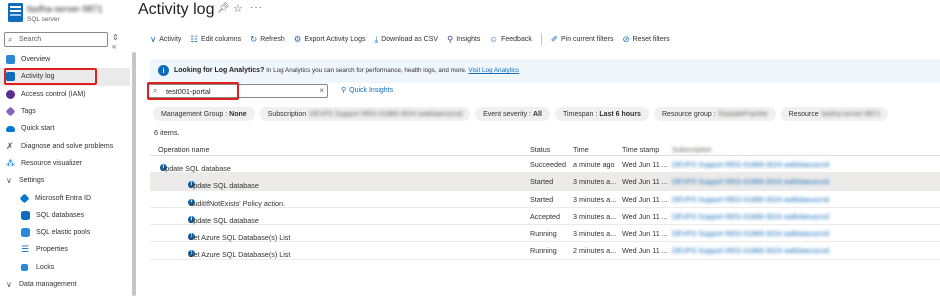  I want to click on visualizer-icon: ⁂, so click(10, 162).